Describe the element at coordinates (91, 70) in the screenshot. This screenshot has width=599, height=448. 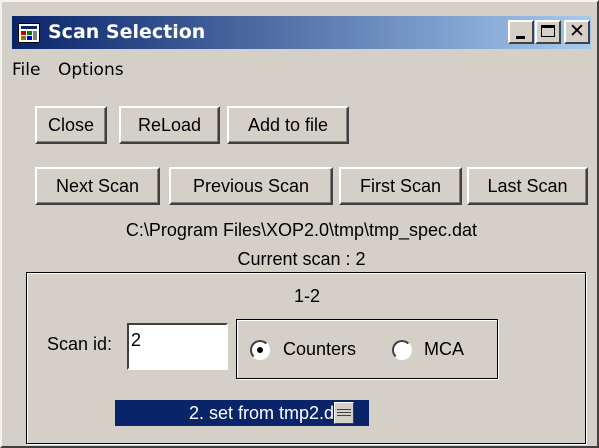
I see `menu-options: Options` at that location.